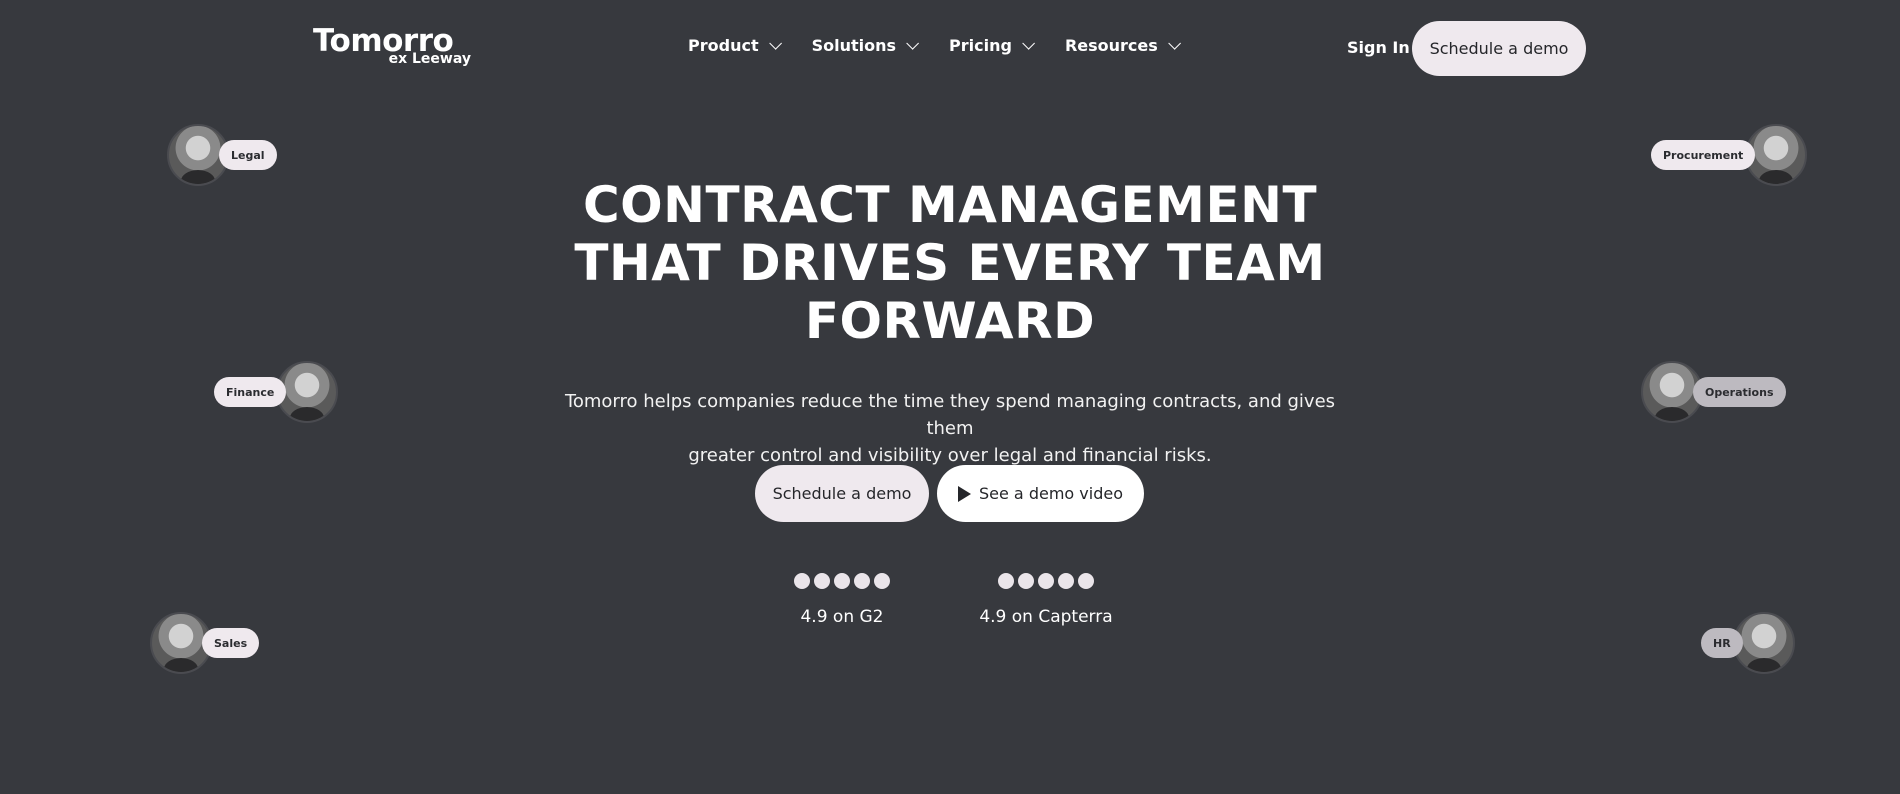 This screenshot has width=1900, height=794. I want to click on play-icon, so click(964, 493).